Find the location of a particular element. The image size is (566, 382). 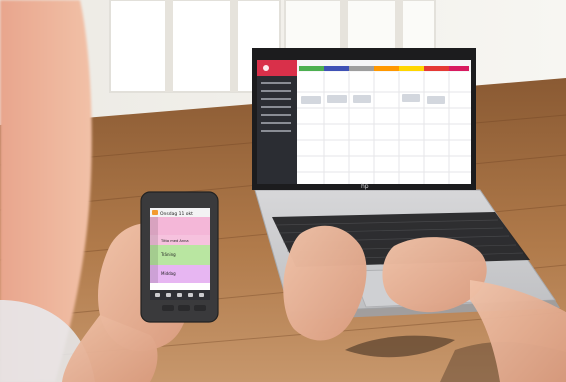

laptop-screen is located at coordinates (364, 122).